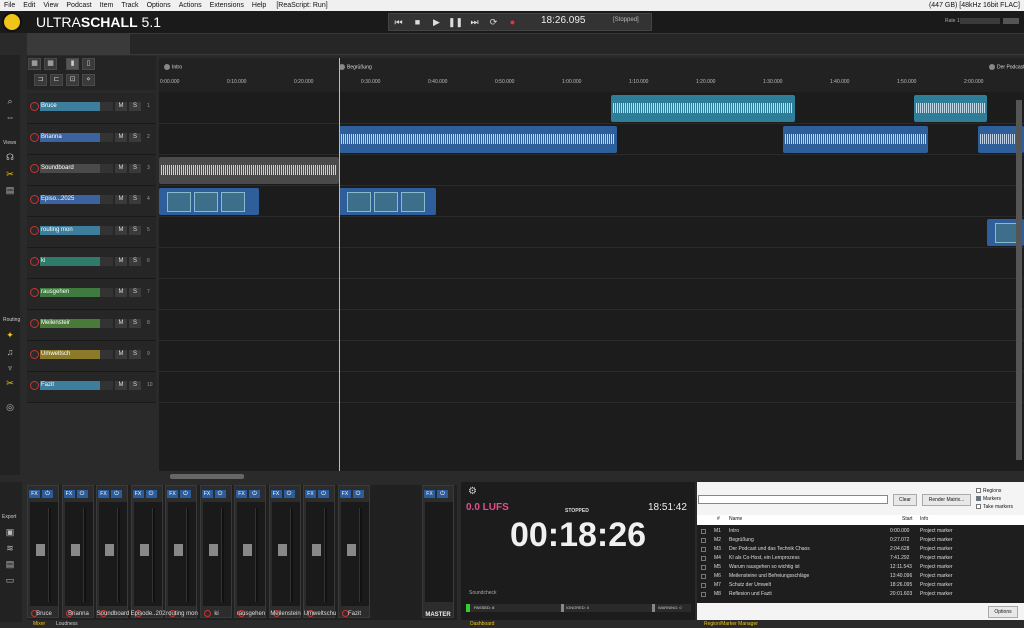 The image size is (1024, 628). Describe the element at coordinates (980, 21) in the screenshot. I see `rate-slider` at that location.